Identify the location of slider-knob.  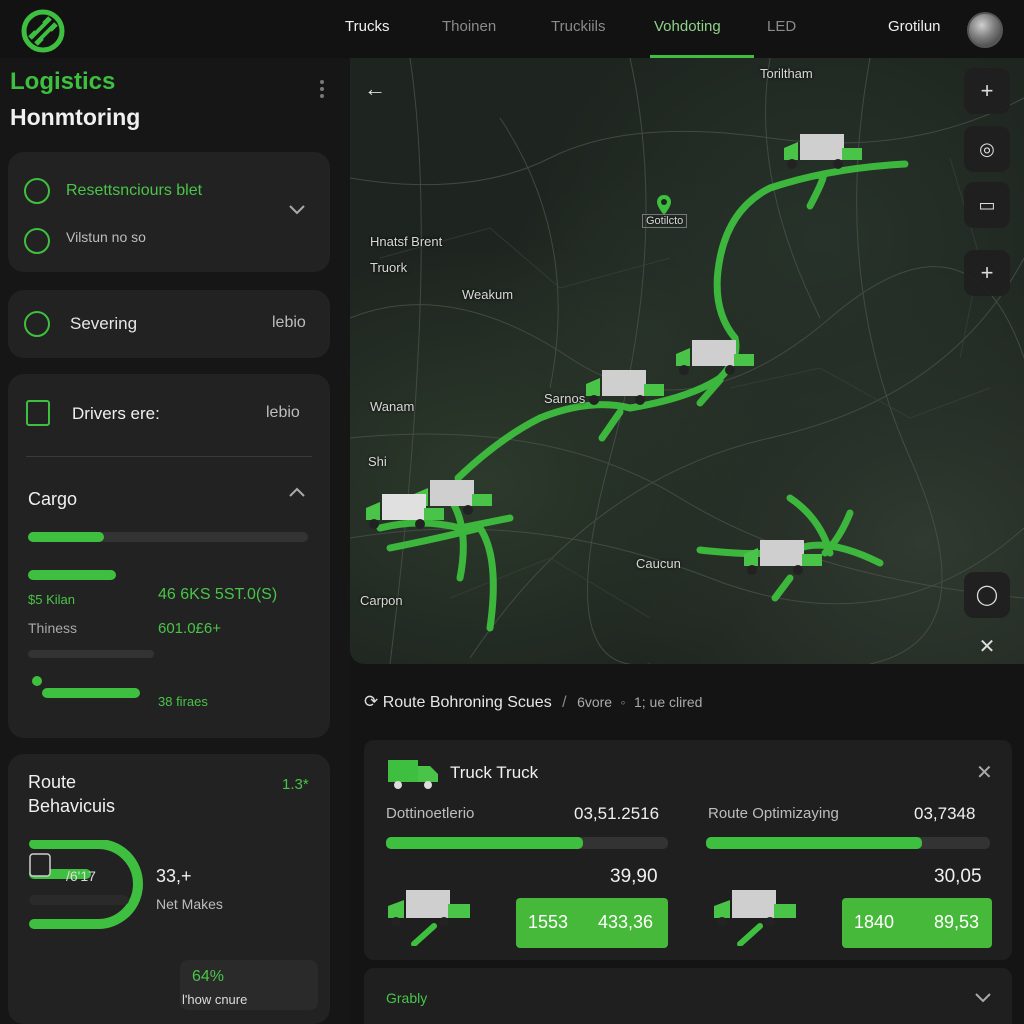
(37, 681).